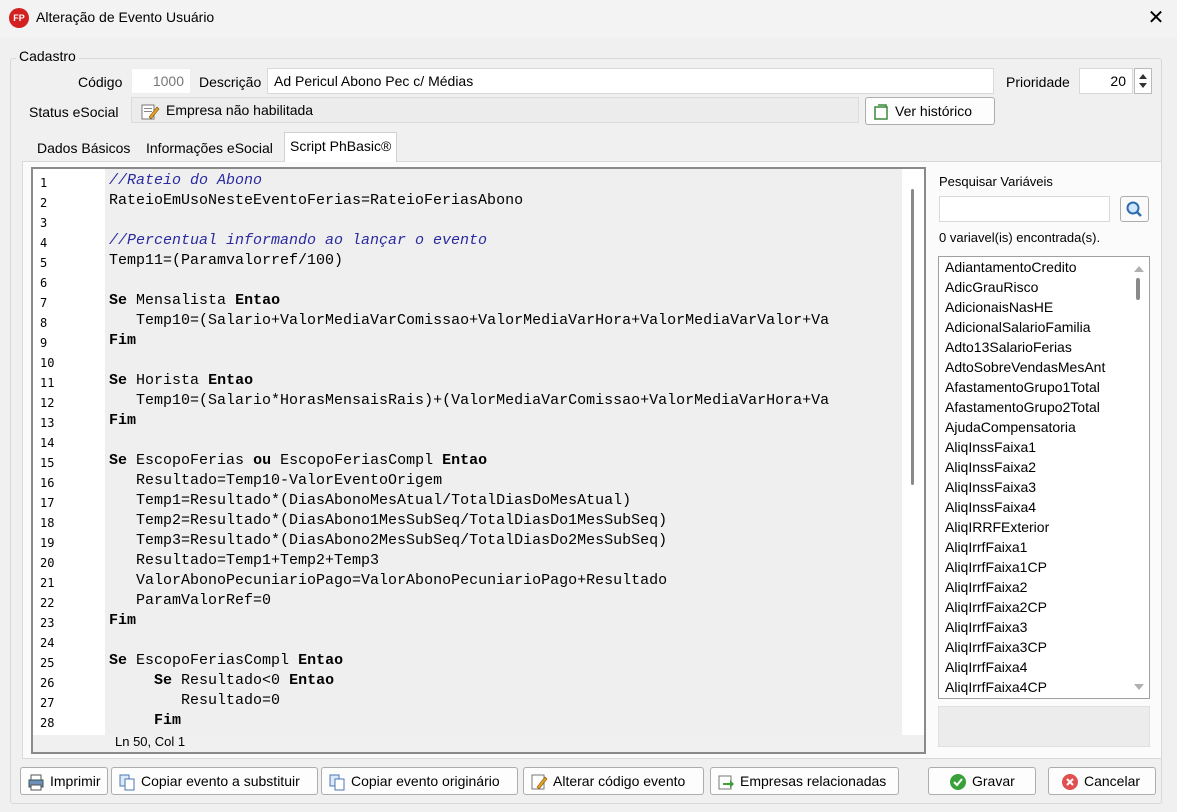 The width and height of the screenshot is (1177, 812). Describe the element at coordinates (990, 467) in the screenshot. I see `variable-list-item: AliqInssFaixa2` at that location.